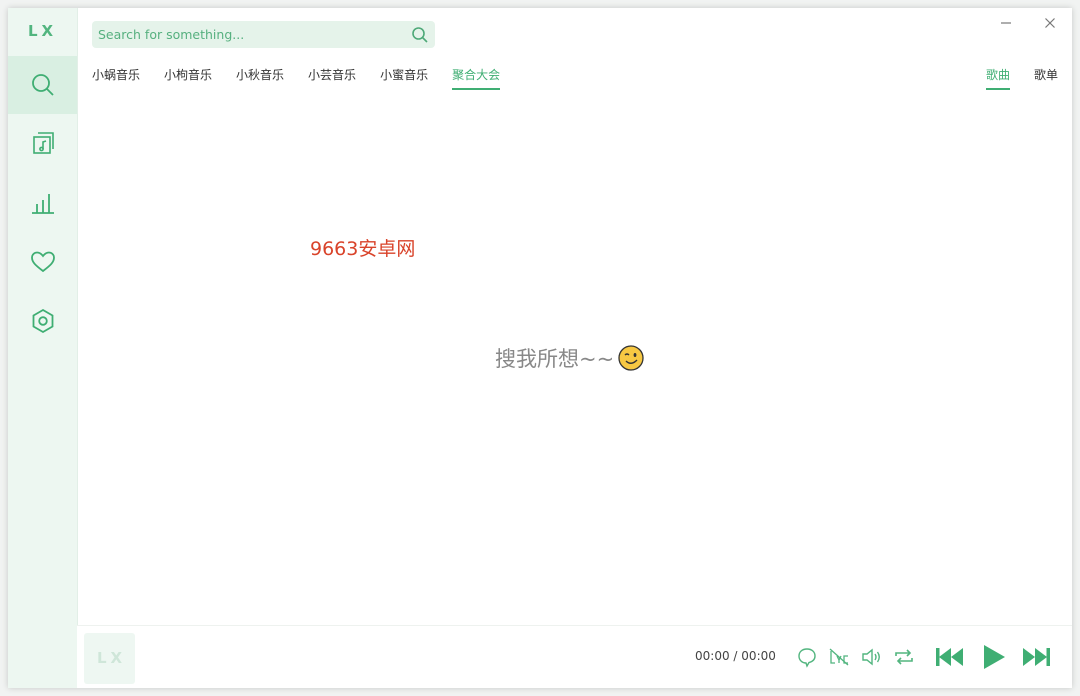 The image size is (1080, 696). What do you see at coordinates (363, 249) in the screenshot?
I see `watermark-text: 9663安卓网` at bounding box center [363, 249].